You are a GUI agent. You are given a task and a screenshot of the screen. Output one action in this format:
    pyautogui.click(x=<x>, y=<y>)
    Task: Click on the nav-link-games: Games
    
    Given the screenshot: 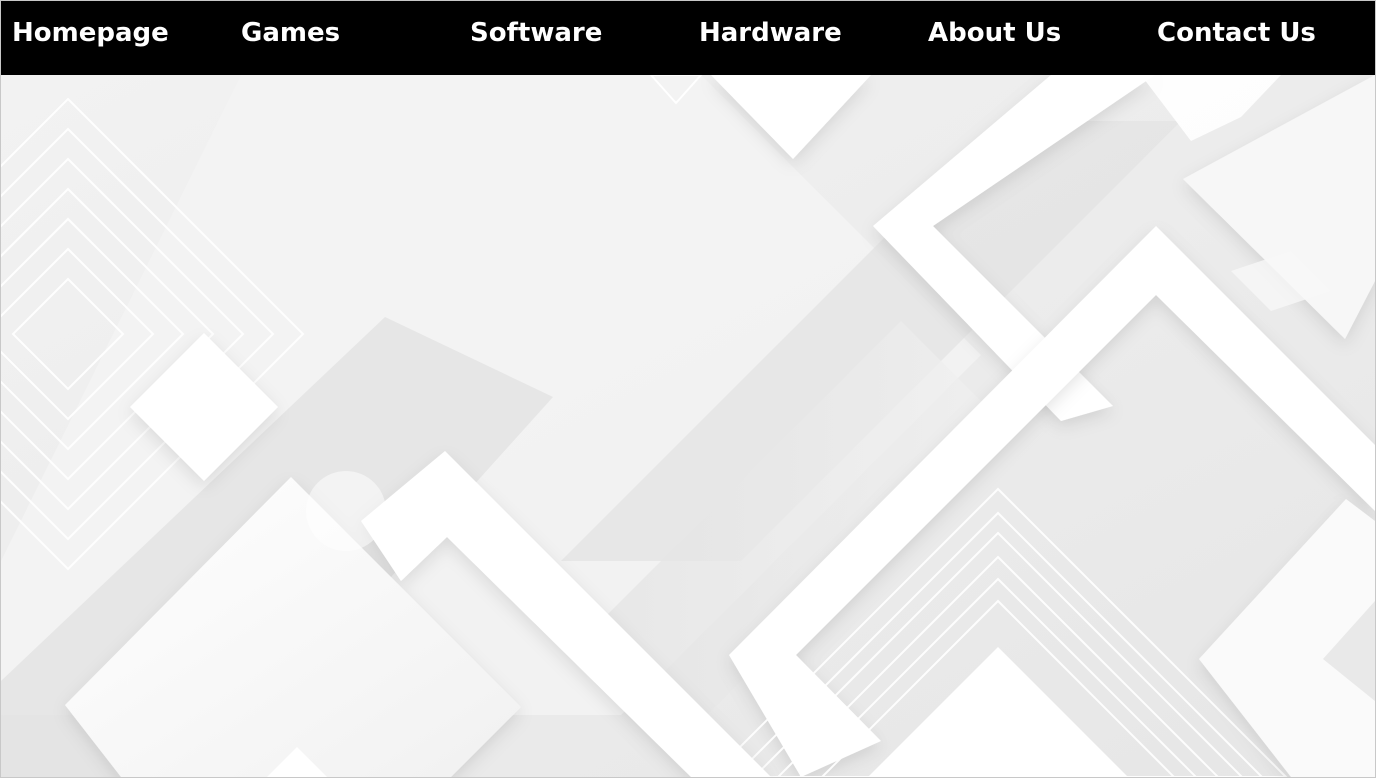 What is the action you would take?
    pyautogui.click(x=290, y=34)
    